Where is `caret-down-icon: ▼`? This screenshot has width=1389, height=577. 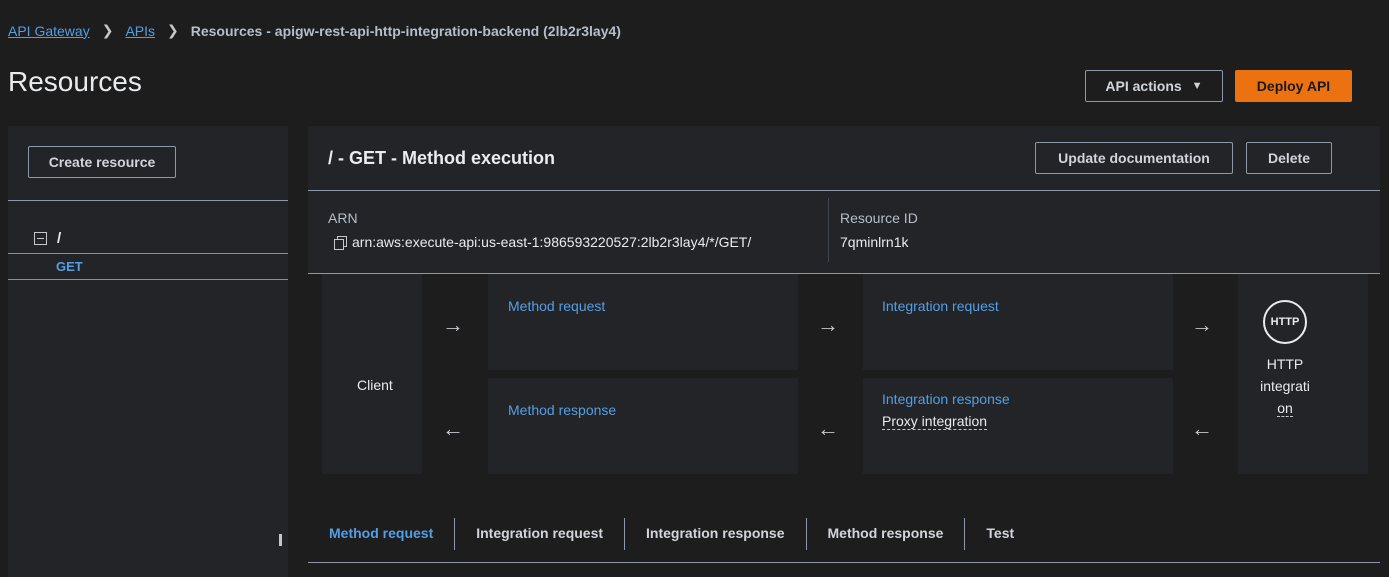 caret-down-icon: ▼ is located at coordinates (1197, 86).